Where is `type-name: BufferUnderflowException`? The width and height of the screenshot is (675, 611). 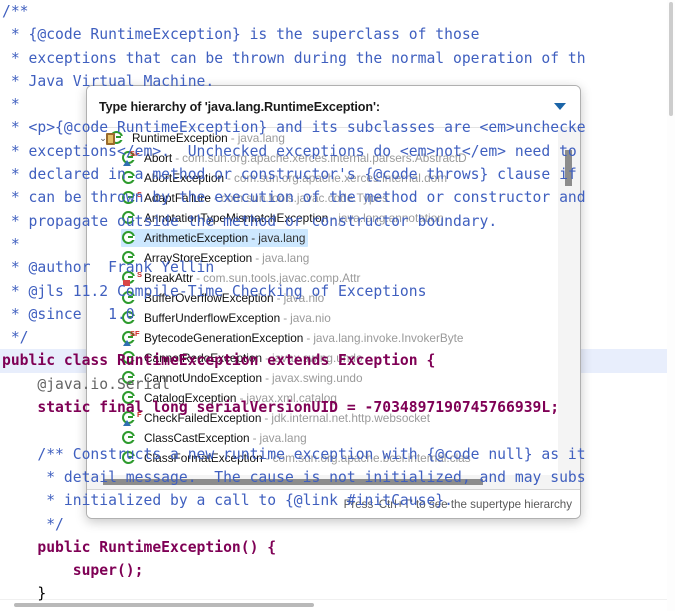
type-name: BufferUnderflowException is located at coordinates (212, 318).